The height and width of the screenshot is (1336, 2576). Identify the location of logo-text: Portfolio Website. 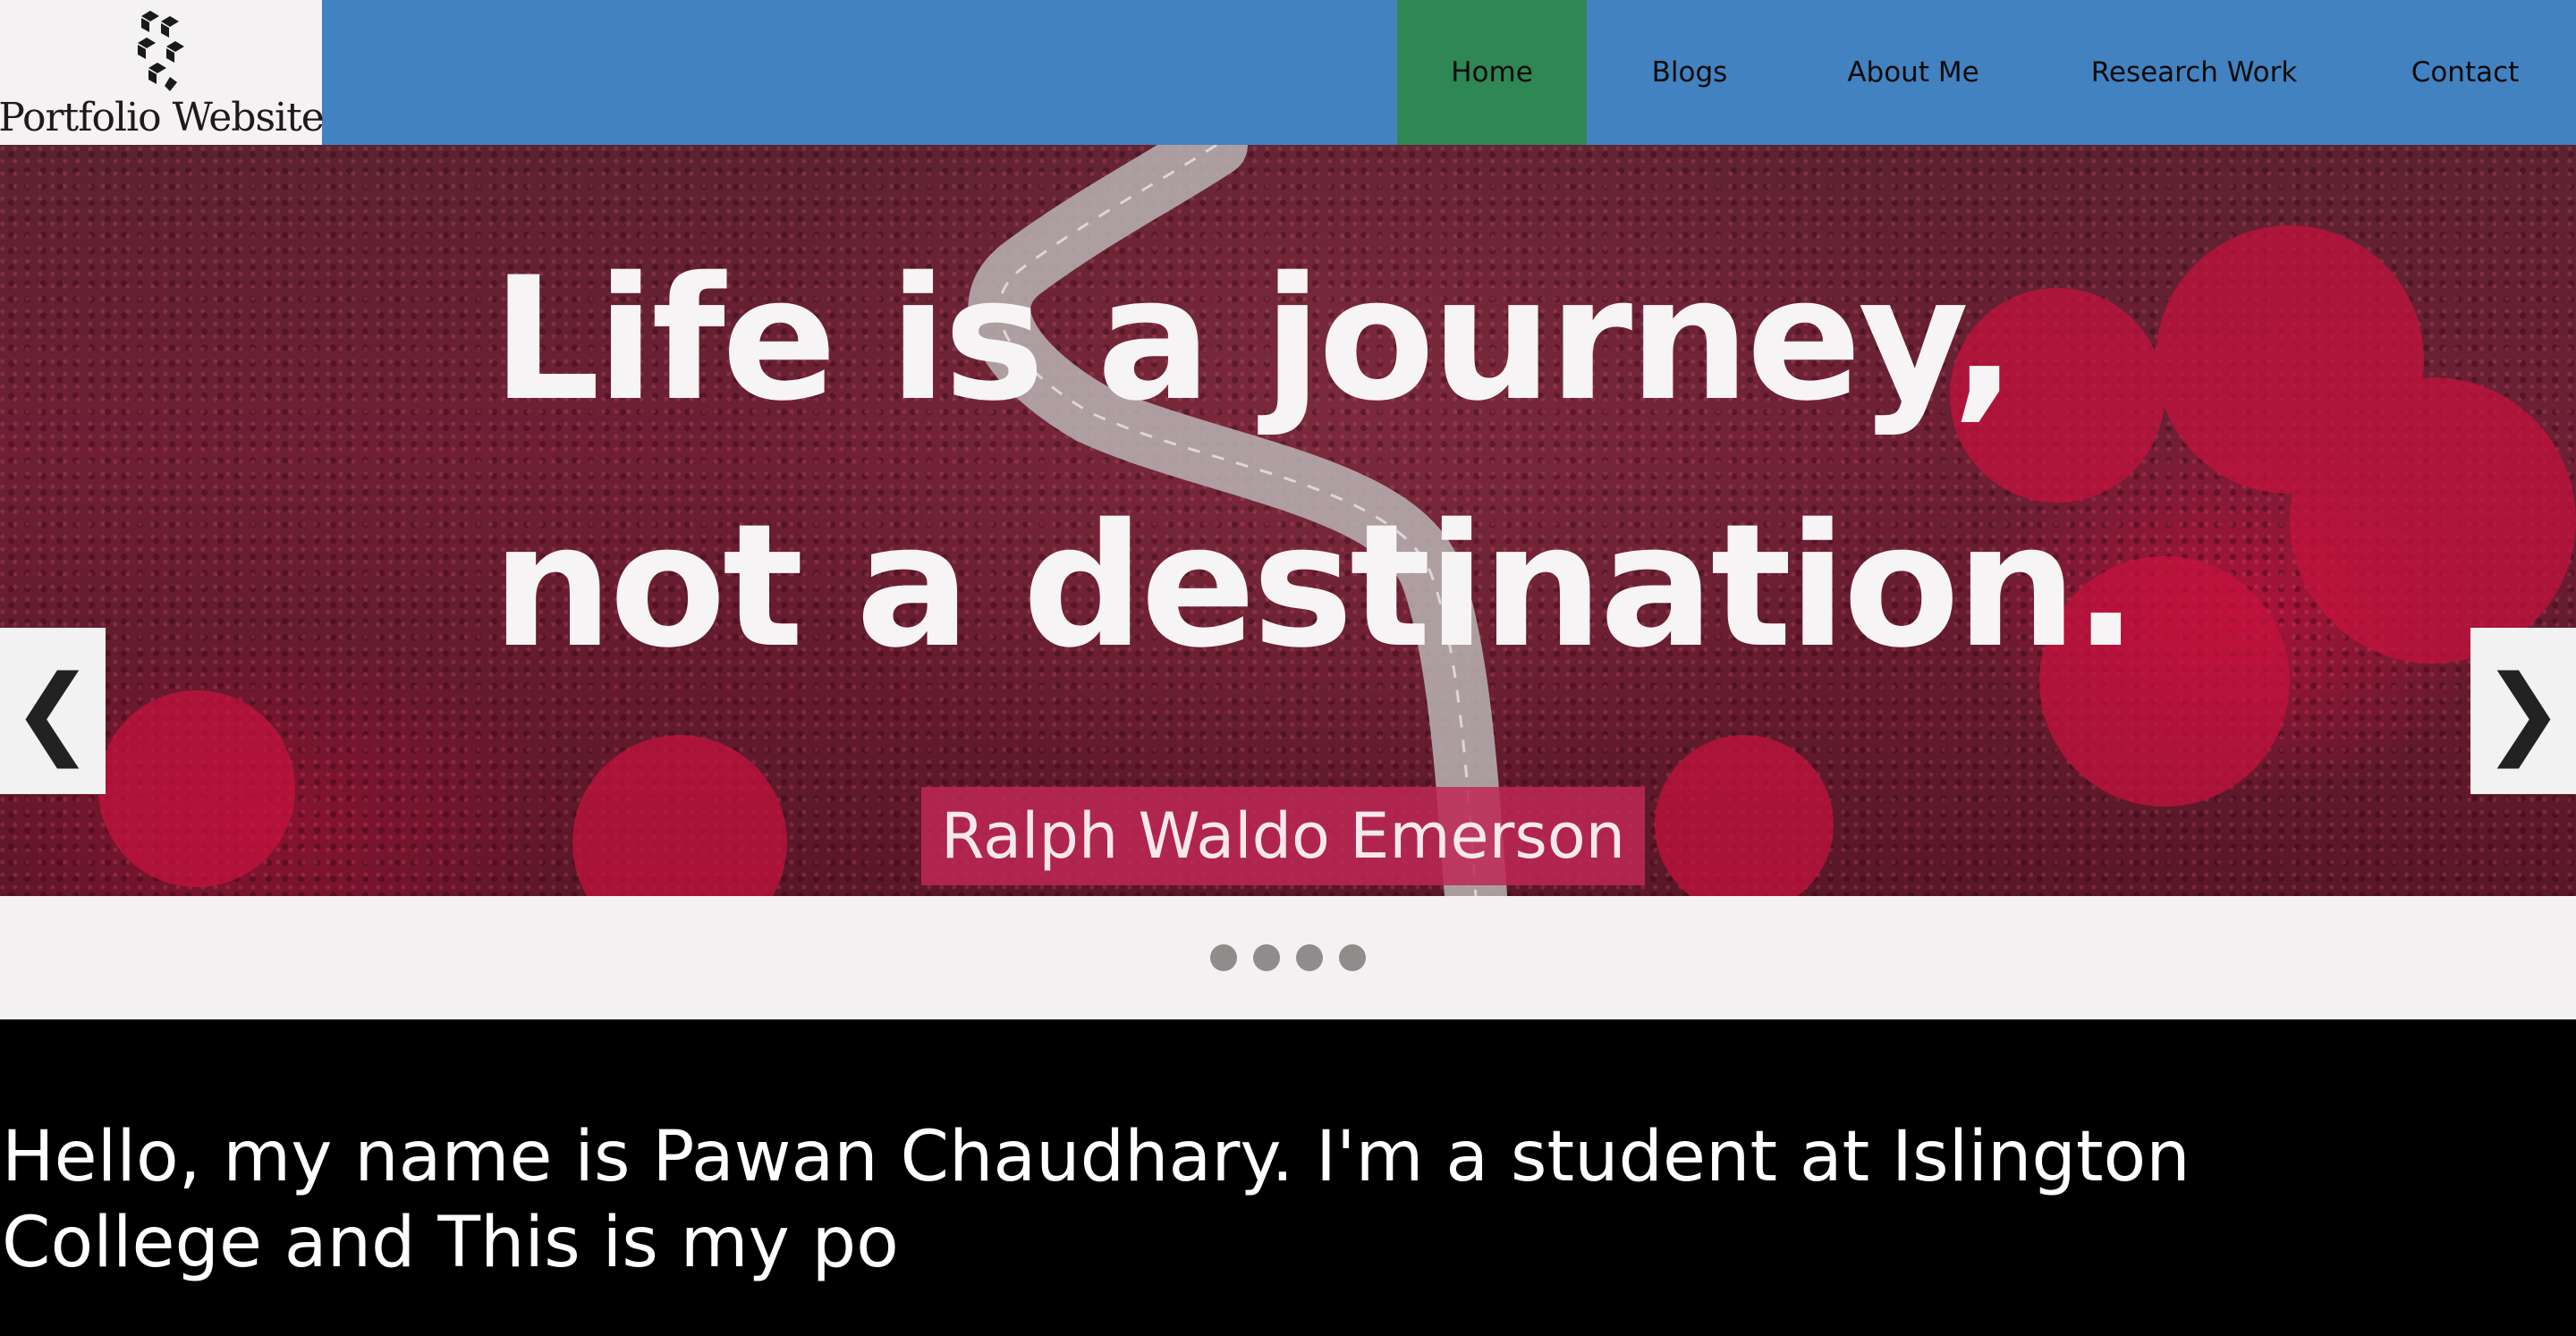
(162, 117).